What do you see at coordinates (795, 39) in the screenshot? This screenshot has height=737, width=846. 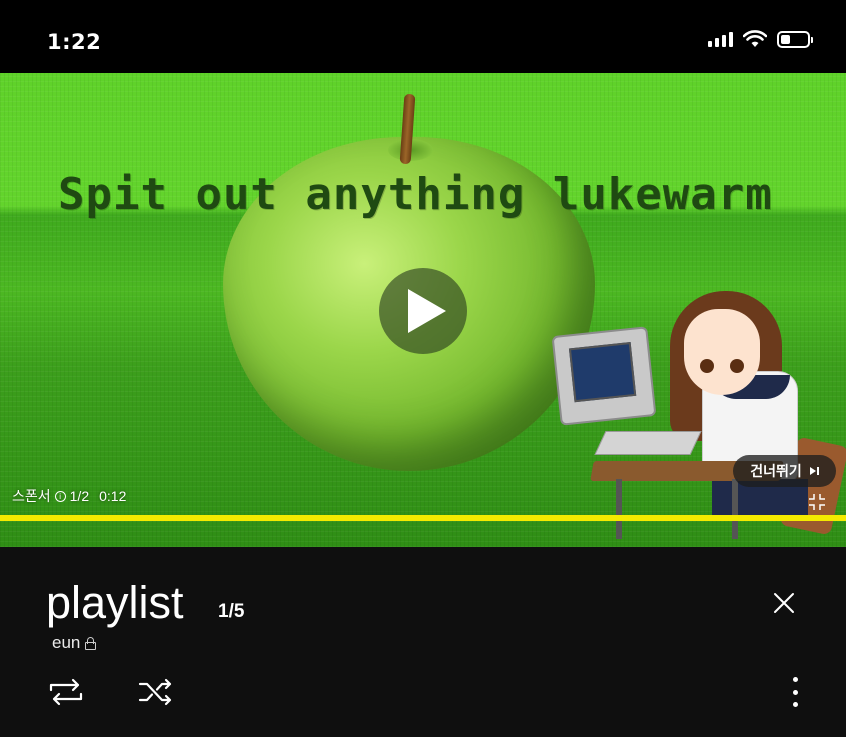 I see `battery-icon` at bounding box center [795, 39].